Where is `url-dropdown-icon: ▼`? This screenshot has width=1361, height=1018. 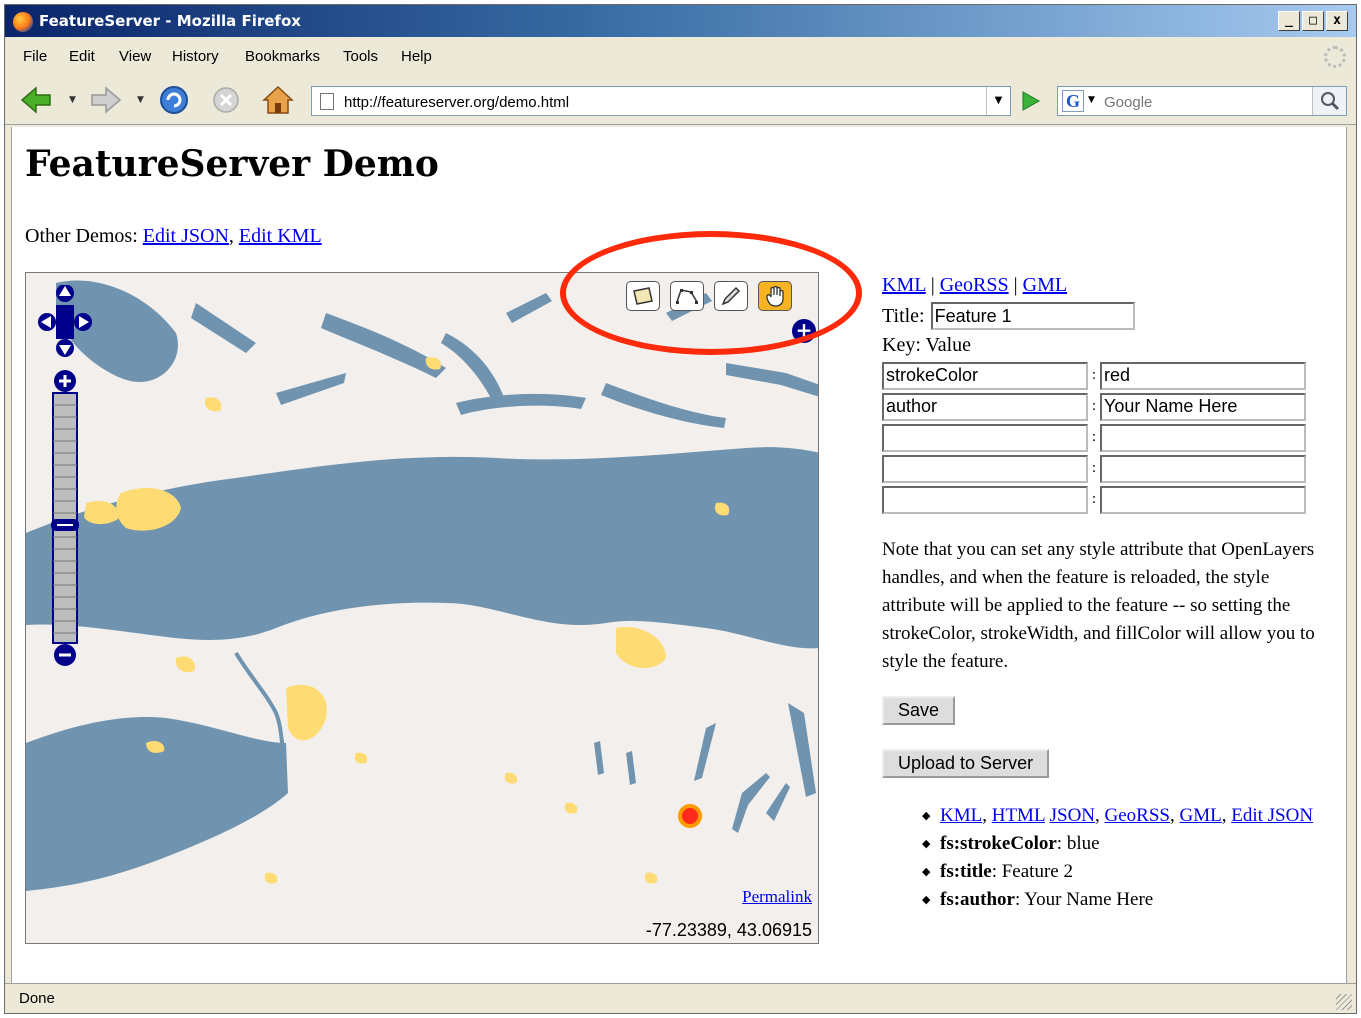
url-dropdown-icon: ▼ is located at coordinates (998, 101).